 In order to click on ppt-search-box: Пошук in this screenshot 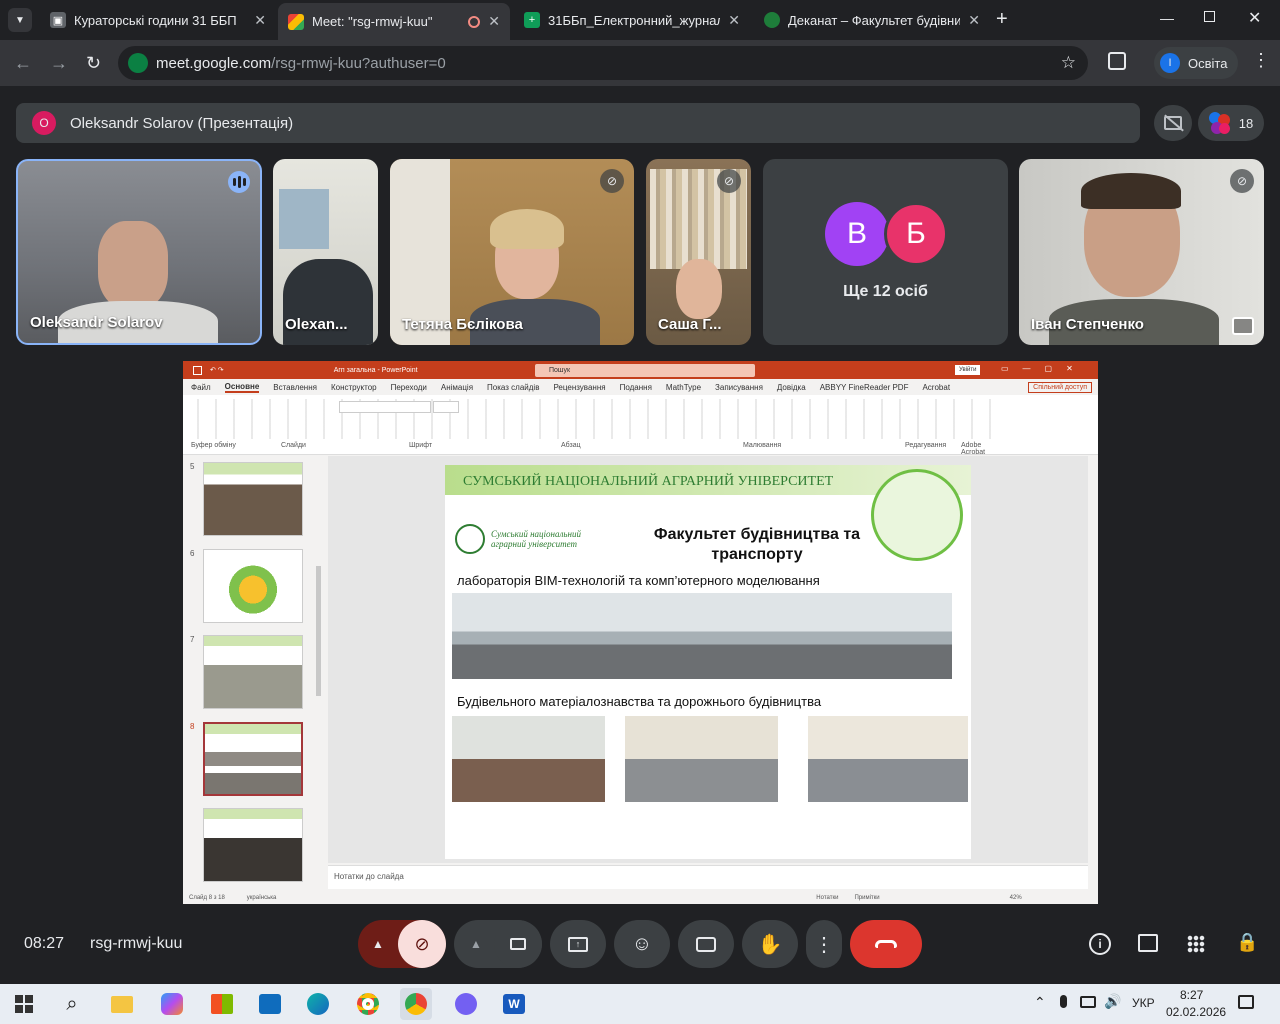, I will do `click(645, 370)`.